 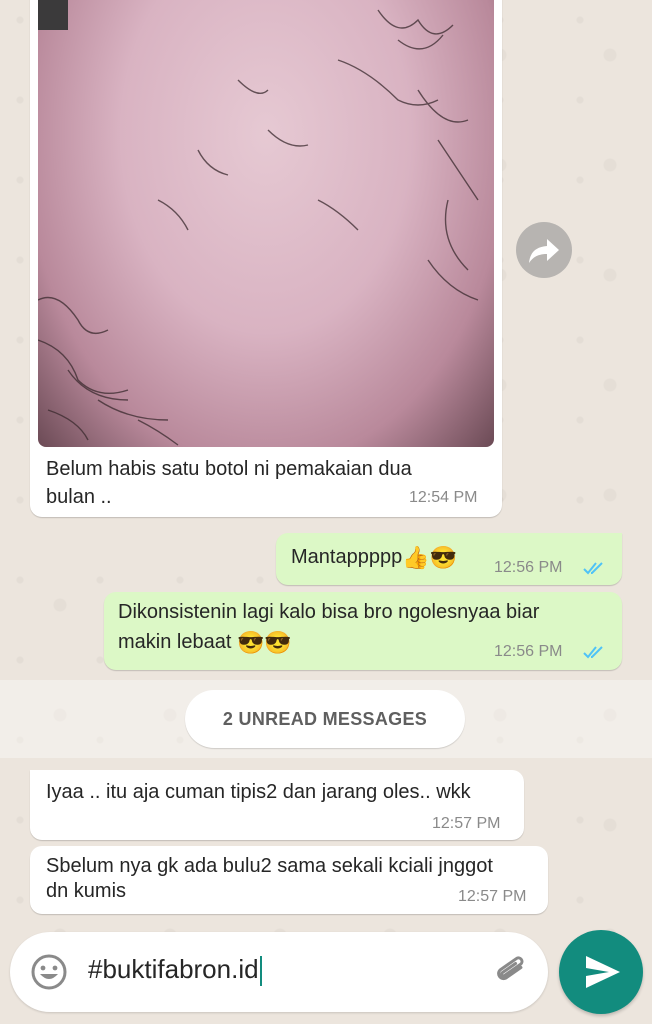 I want to click on forward-icon, so click(x=544, y=251).